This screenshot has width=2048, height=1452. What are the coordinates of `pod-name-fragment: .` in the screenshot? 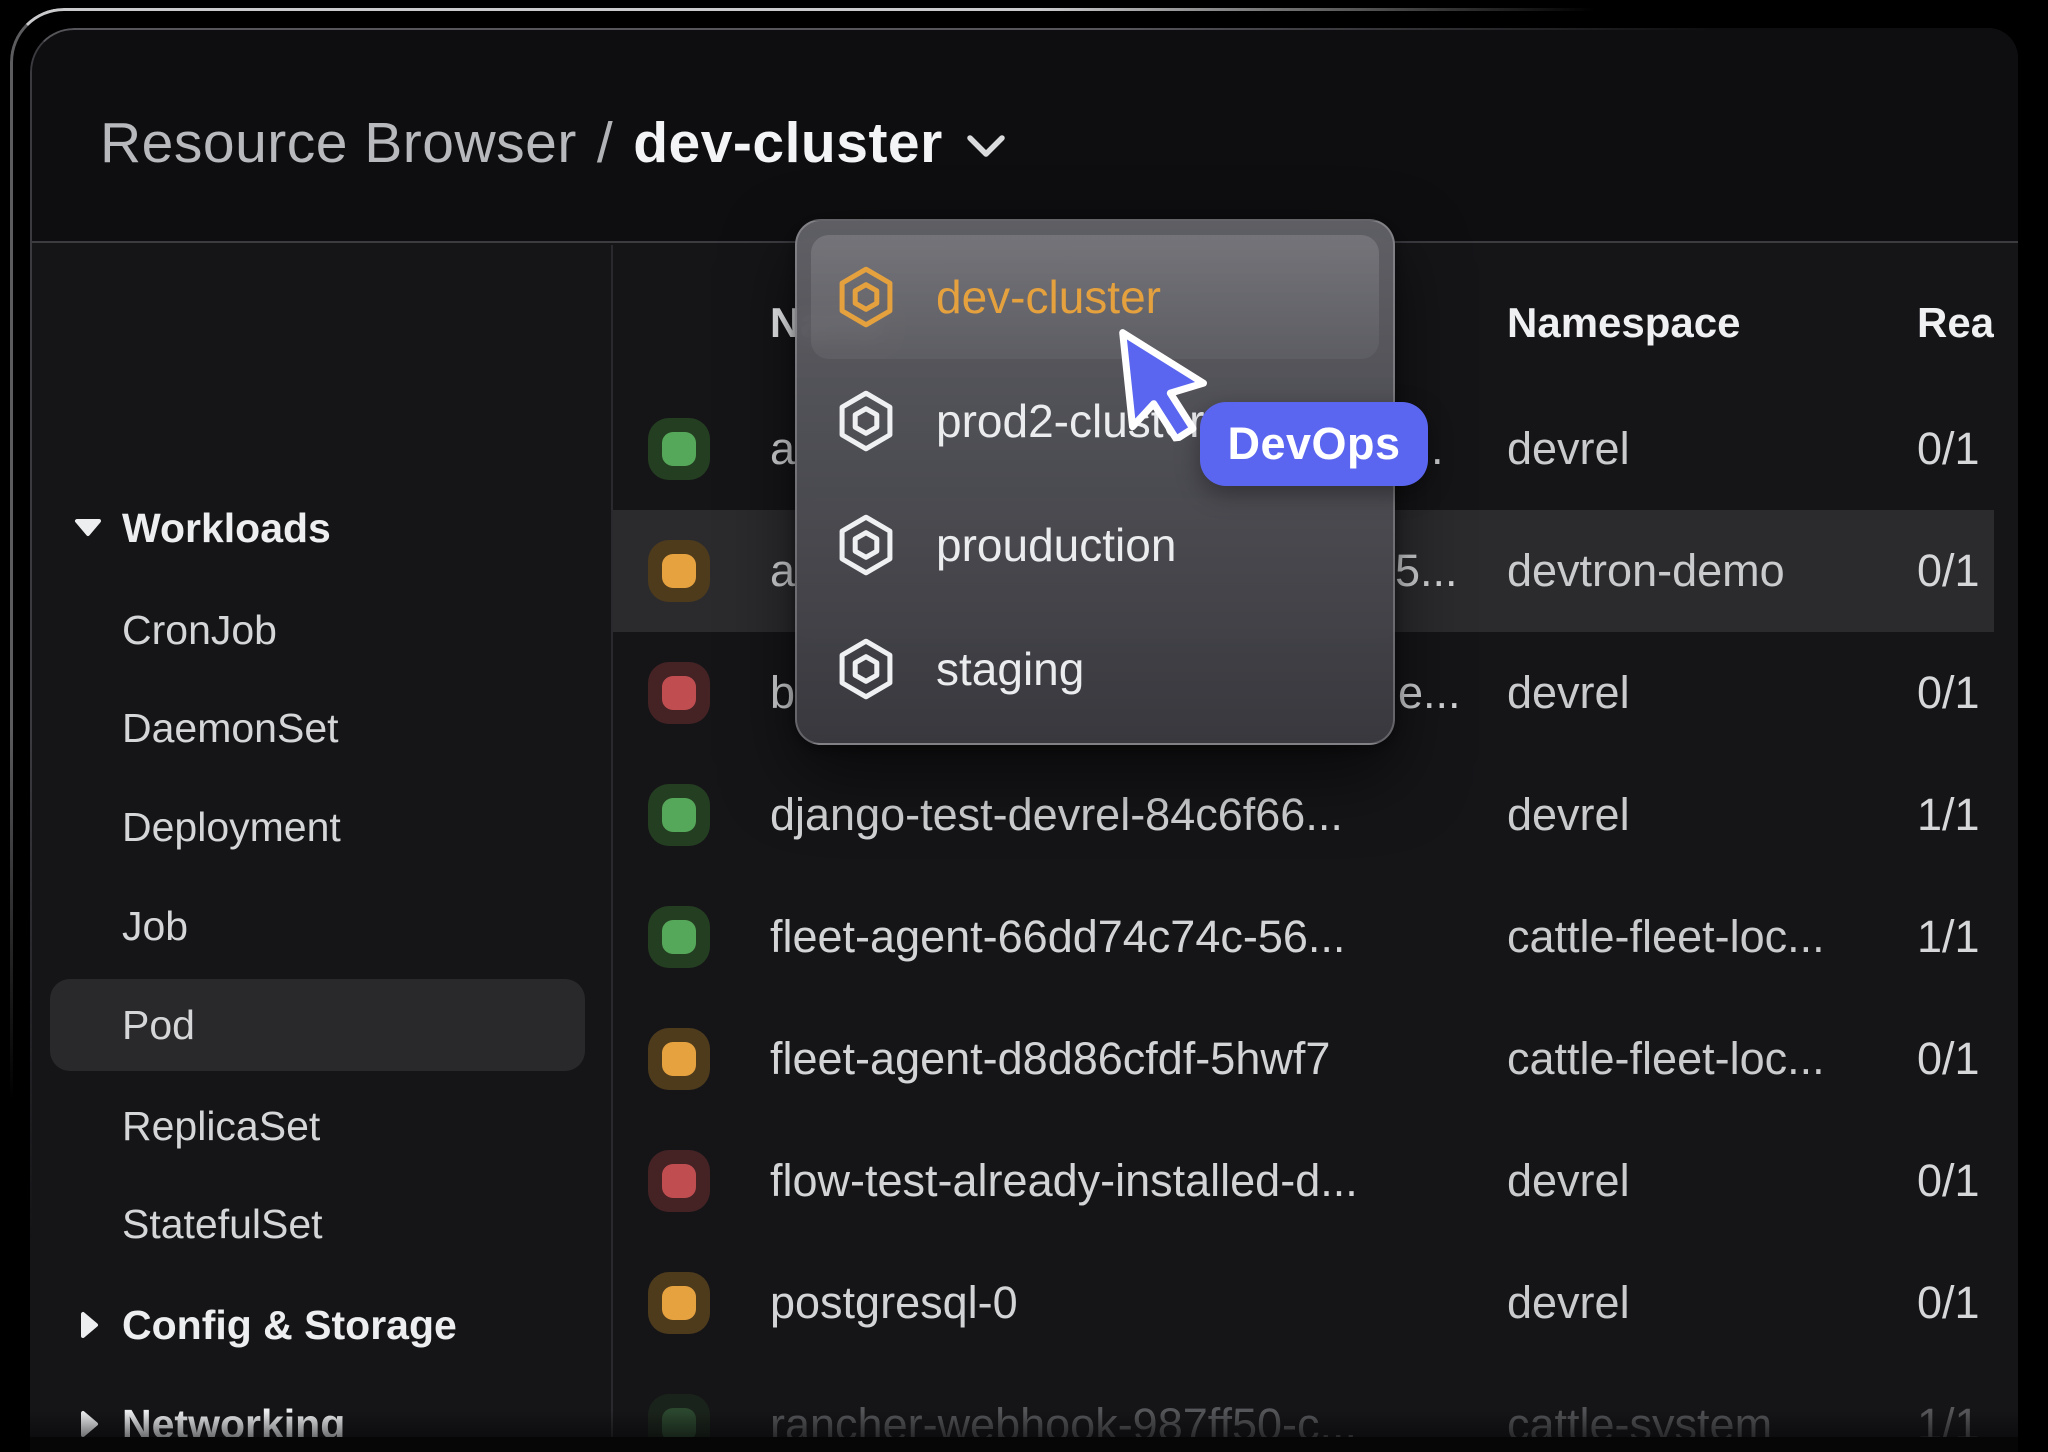 It's located at (1437, 448).